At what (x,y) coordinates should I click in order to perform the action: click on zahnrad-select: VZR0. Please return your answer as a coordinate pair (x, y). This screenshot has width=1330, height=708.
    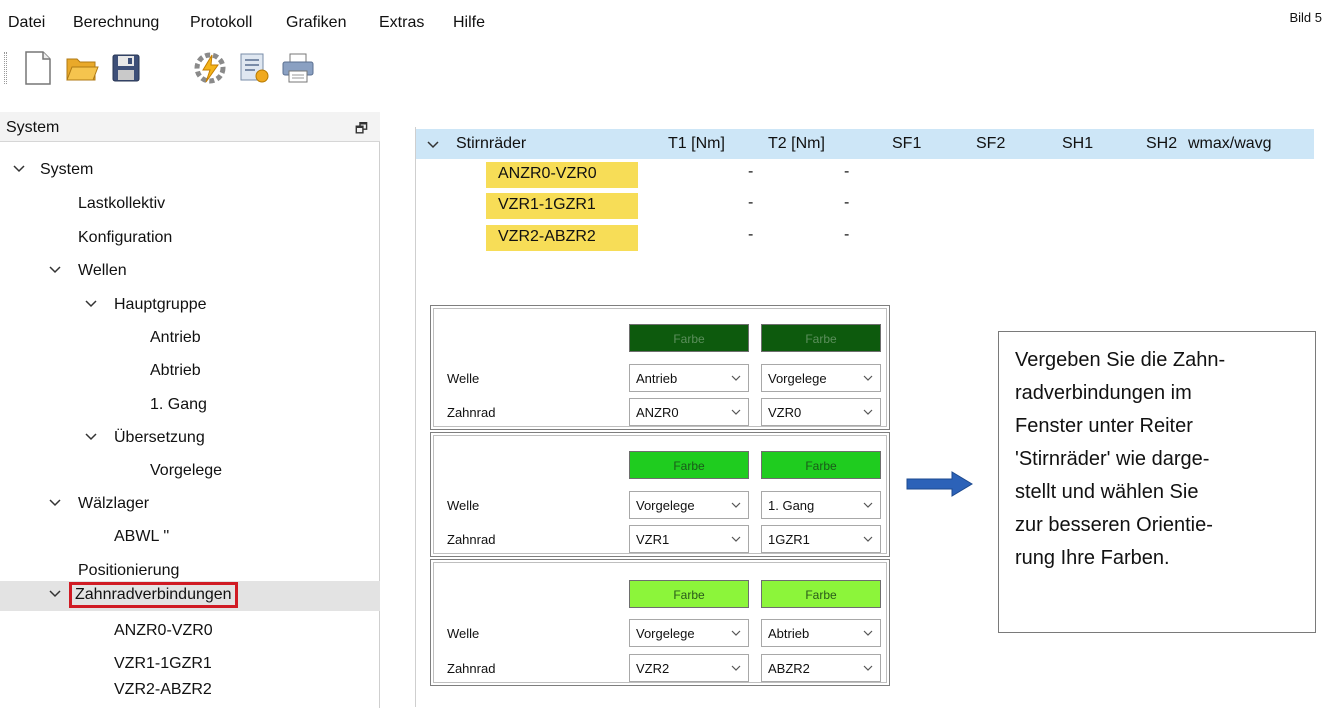
    Looking at the image, I should click on (821, 412).